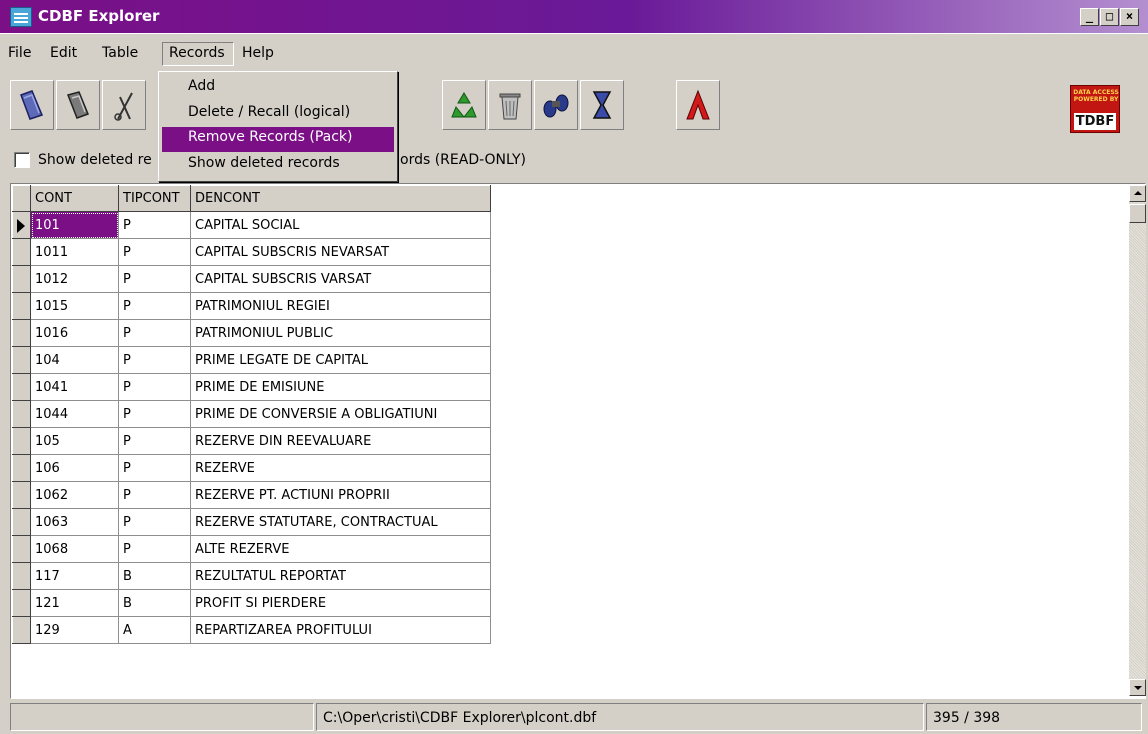 The image size is (1148, 734). Describe the element at coordinates (19, 53) in the screenshot. I see `menu-file: File` at that location.